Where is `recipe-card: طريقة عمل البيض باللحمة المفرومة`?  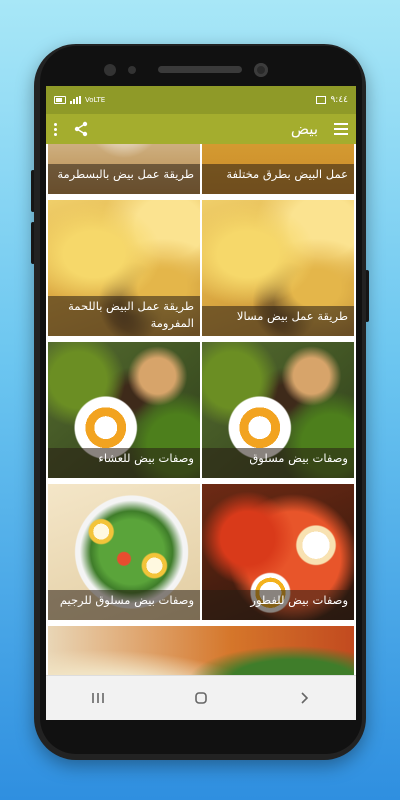
recipe-card: طريقة عمل البيض باللحمة المفرومة is located at coordinates (124, 268).